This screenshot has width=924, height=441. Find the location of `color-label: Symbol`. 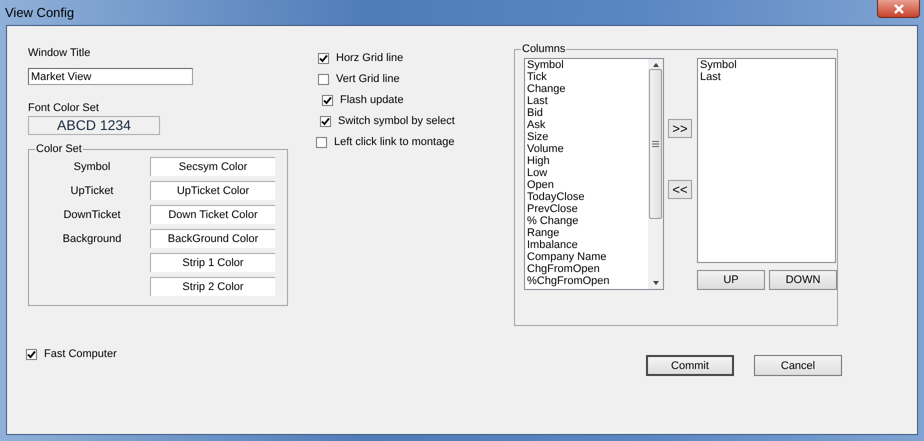

color-label: Symbol is located at coordinates (92, 166).